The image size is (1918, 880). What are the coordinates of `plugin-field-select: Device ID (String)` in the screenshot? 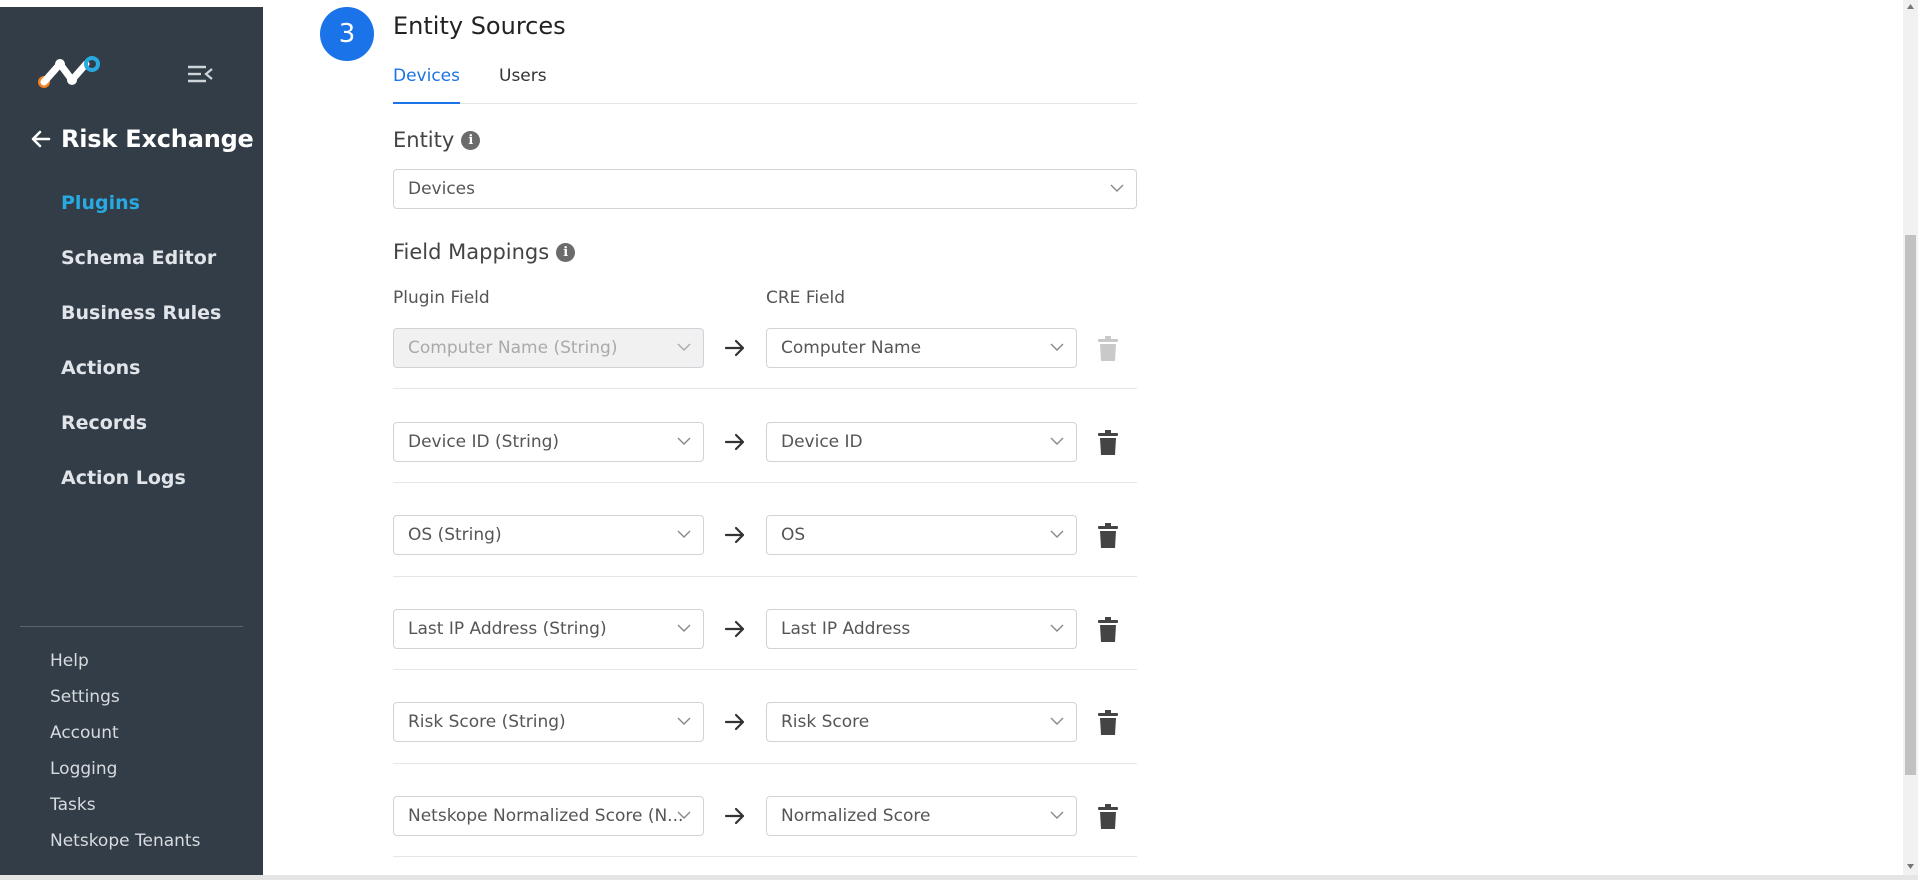 It's located at (548, 442).